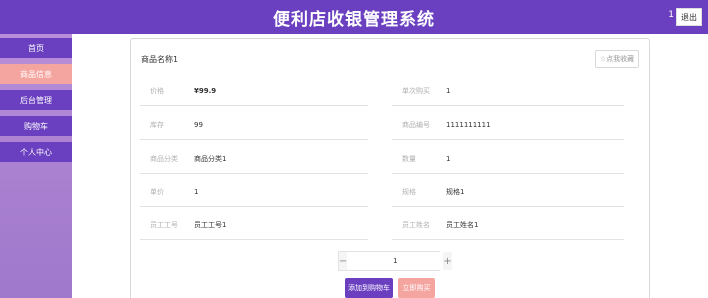 This screenshot has width=708, height=298. Describe the element at coordinates (254, 225) in the screenshot. I see `field-staff-id: 员工工号 员工工号1` at that location.